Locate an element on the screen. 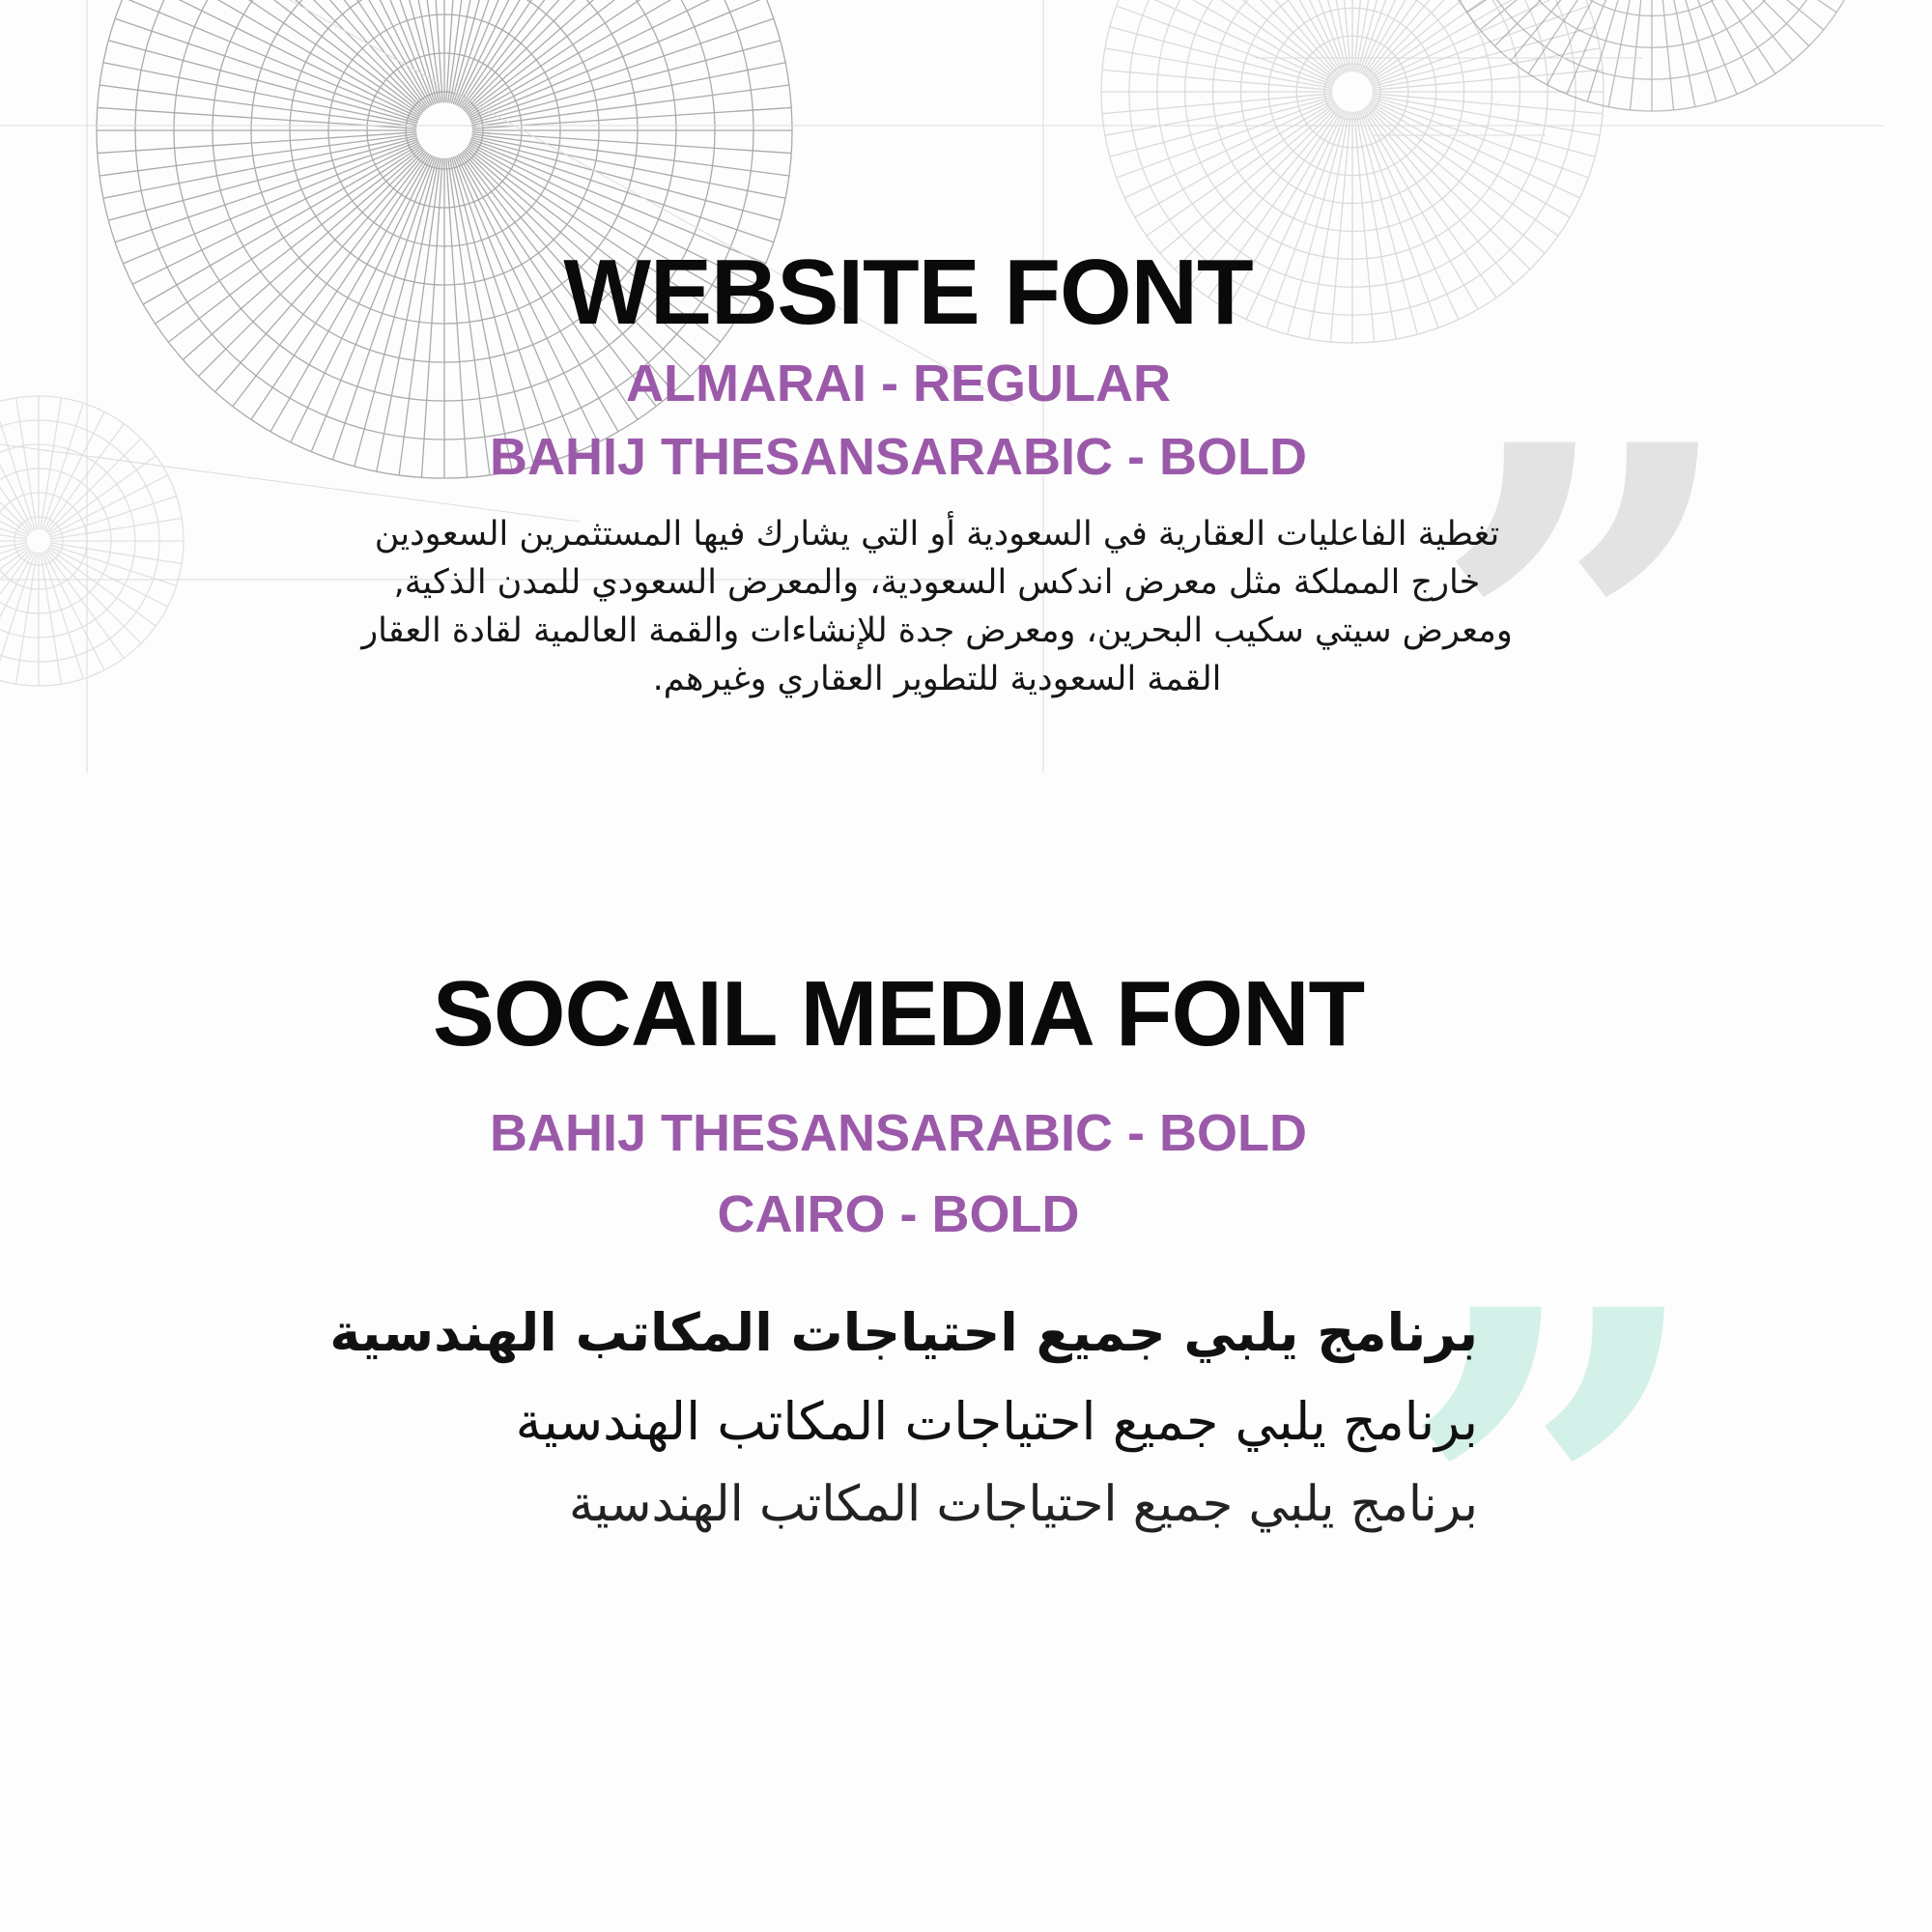  social-media-font-title: SOCAIL MEDIA FONT is located at coordinates (898, 1013).